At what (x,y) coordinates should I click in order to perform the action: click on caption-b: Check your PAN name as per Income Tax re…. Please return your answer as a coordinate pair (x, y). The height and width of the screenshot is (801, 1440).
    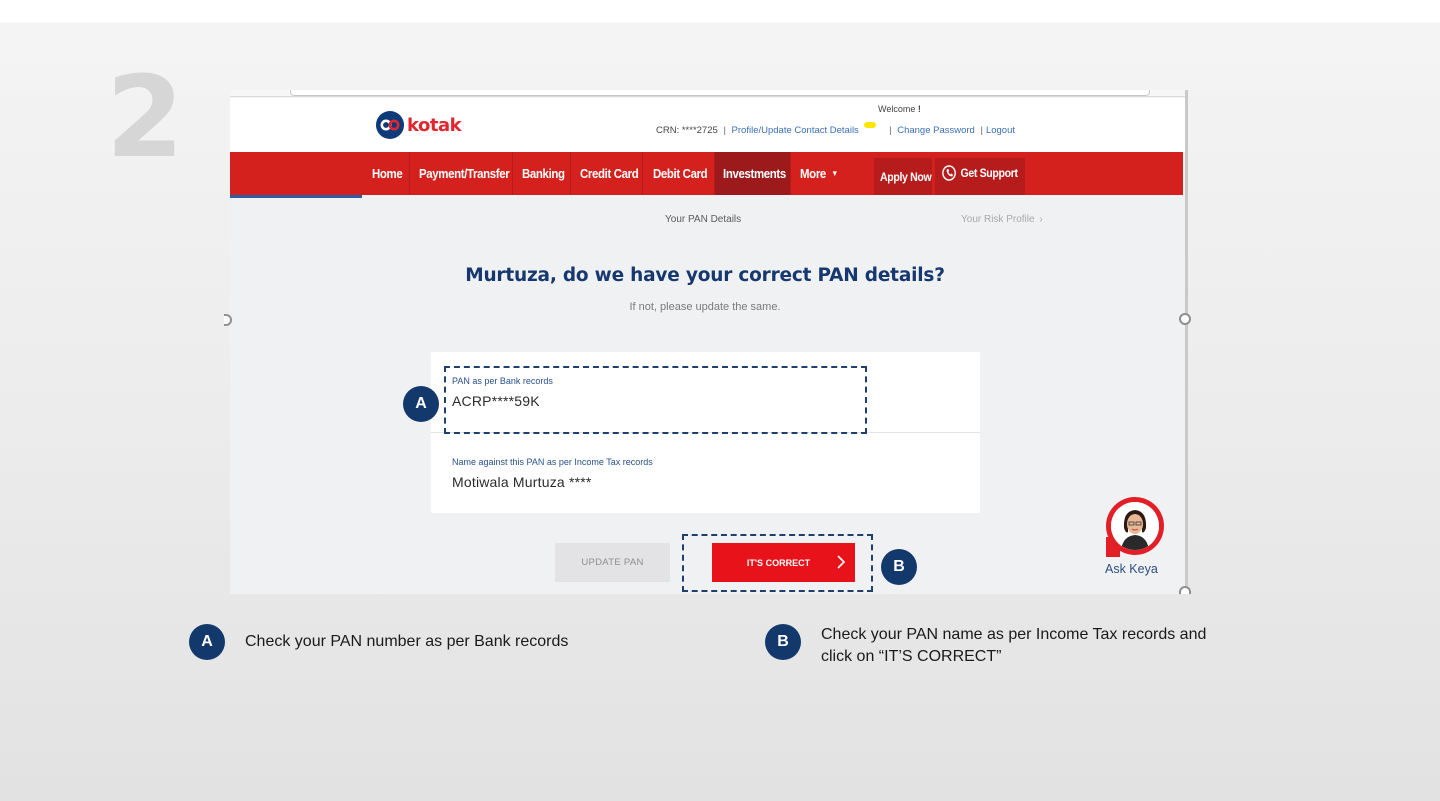
    Looking at the image, I should click on (1013, 646).